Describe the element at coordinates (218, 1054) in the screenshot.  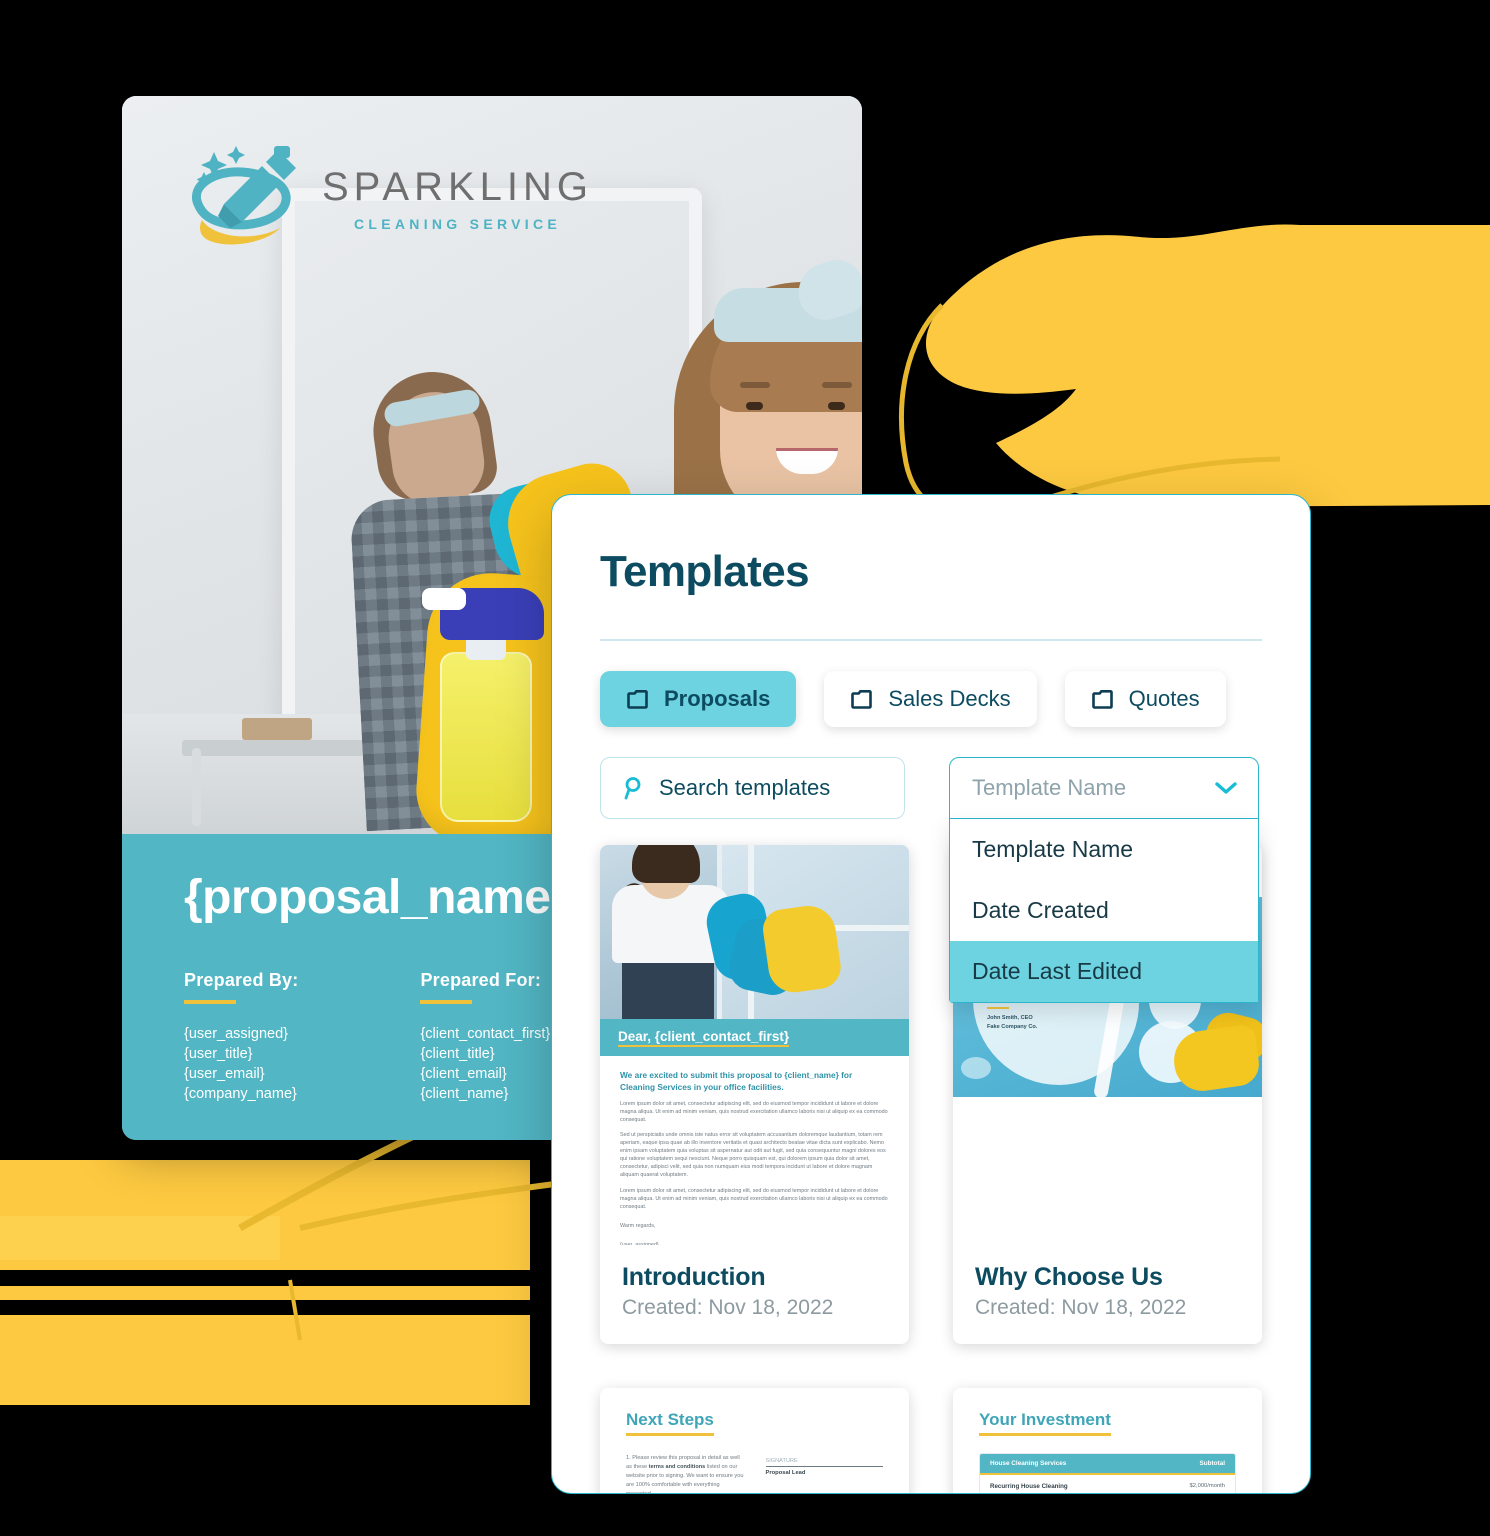
I see `prepared-by-line: {user_title}` at that location.